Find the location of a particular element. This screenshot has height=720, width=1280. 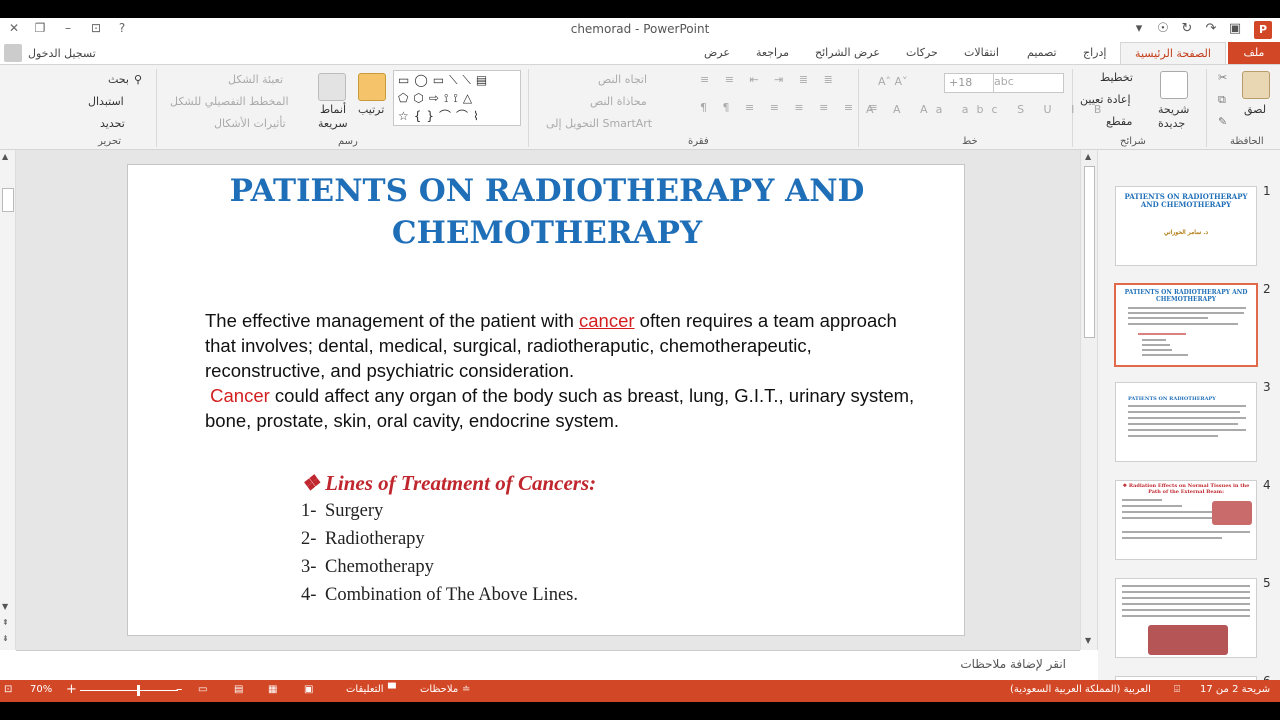

slide-sorter-icon: ▦ is located at coordinates (272, 689).